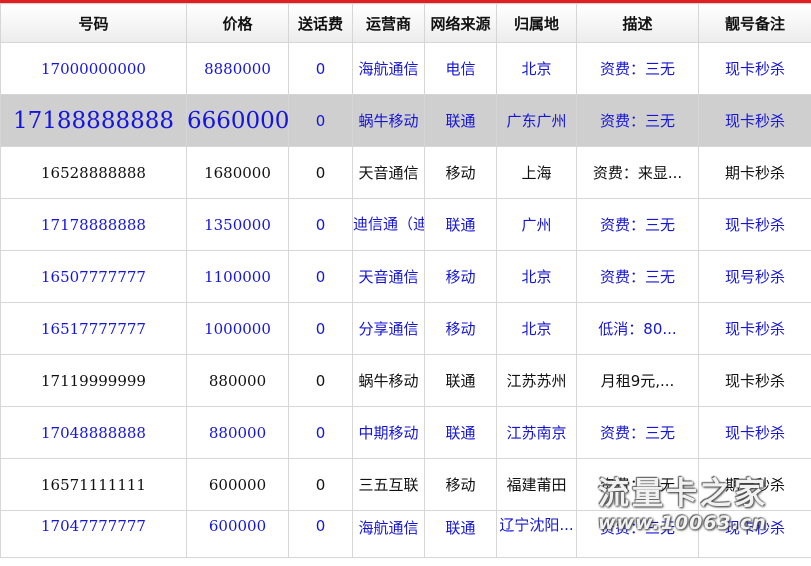  Describe the element at coordinates (237, 328) in the screenshot. I see `row-price: 1000000` at that location.